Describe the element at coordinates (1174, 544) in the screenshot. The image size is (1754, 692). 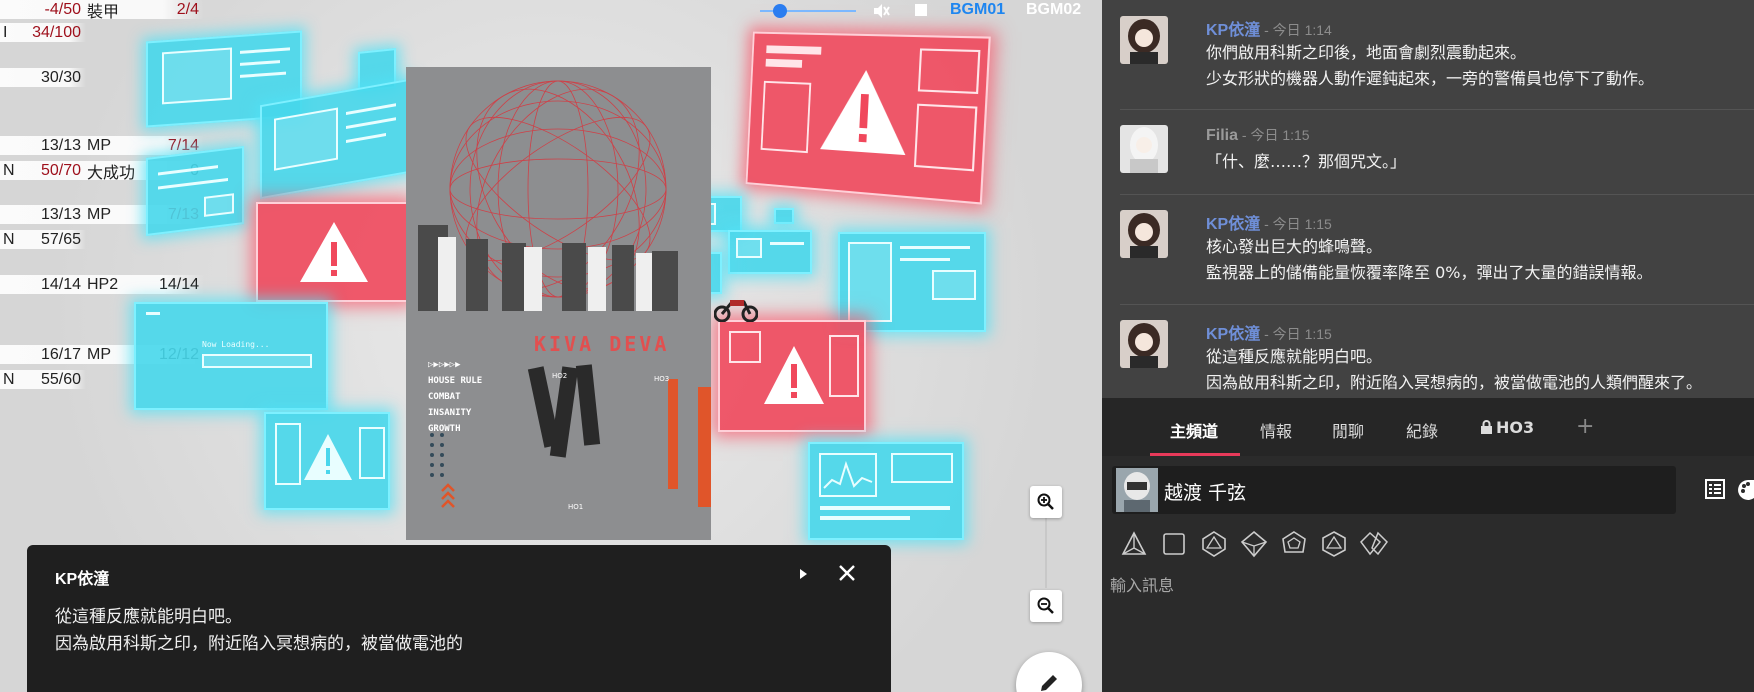
I see `d6-icon` at that location.